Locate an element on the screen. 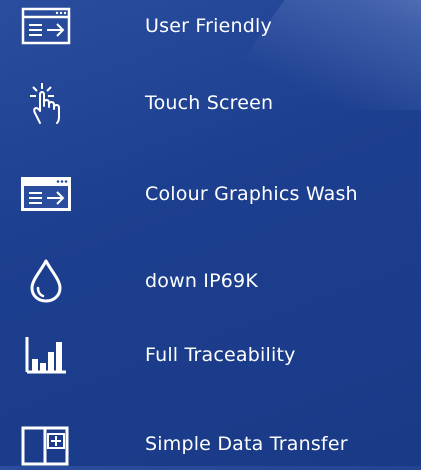 Image resolution: width=421 pixels, height=470 pixels. feature-item-colour-graphics: Colour Graphics Wash is located at coordinates (210, 194).